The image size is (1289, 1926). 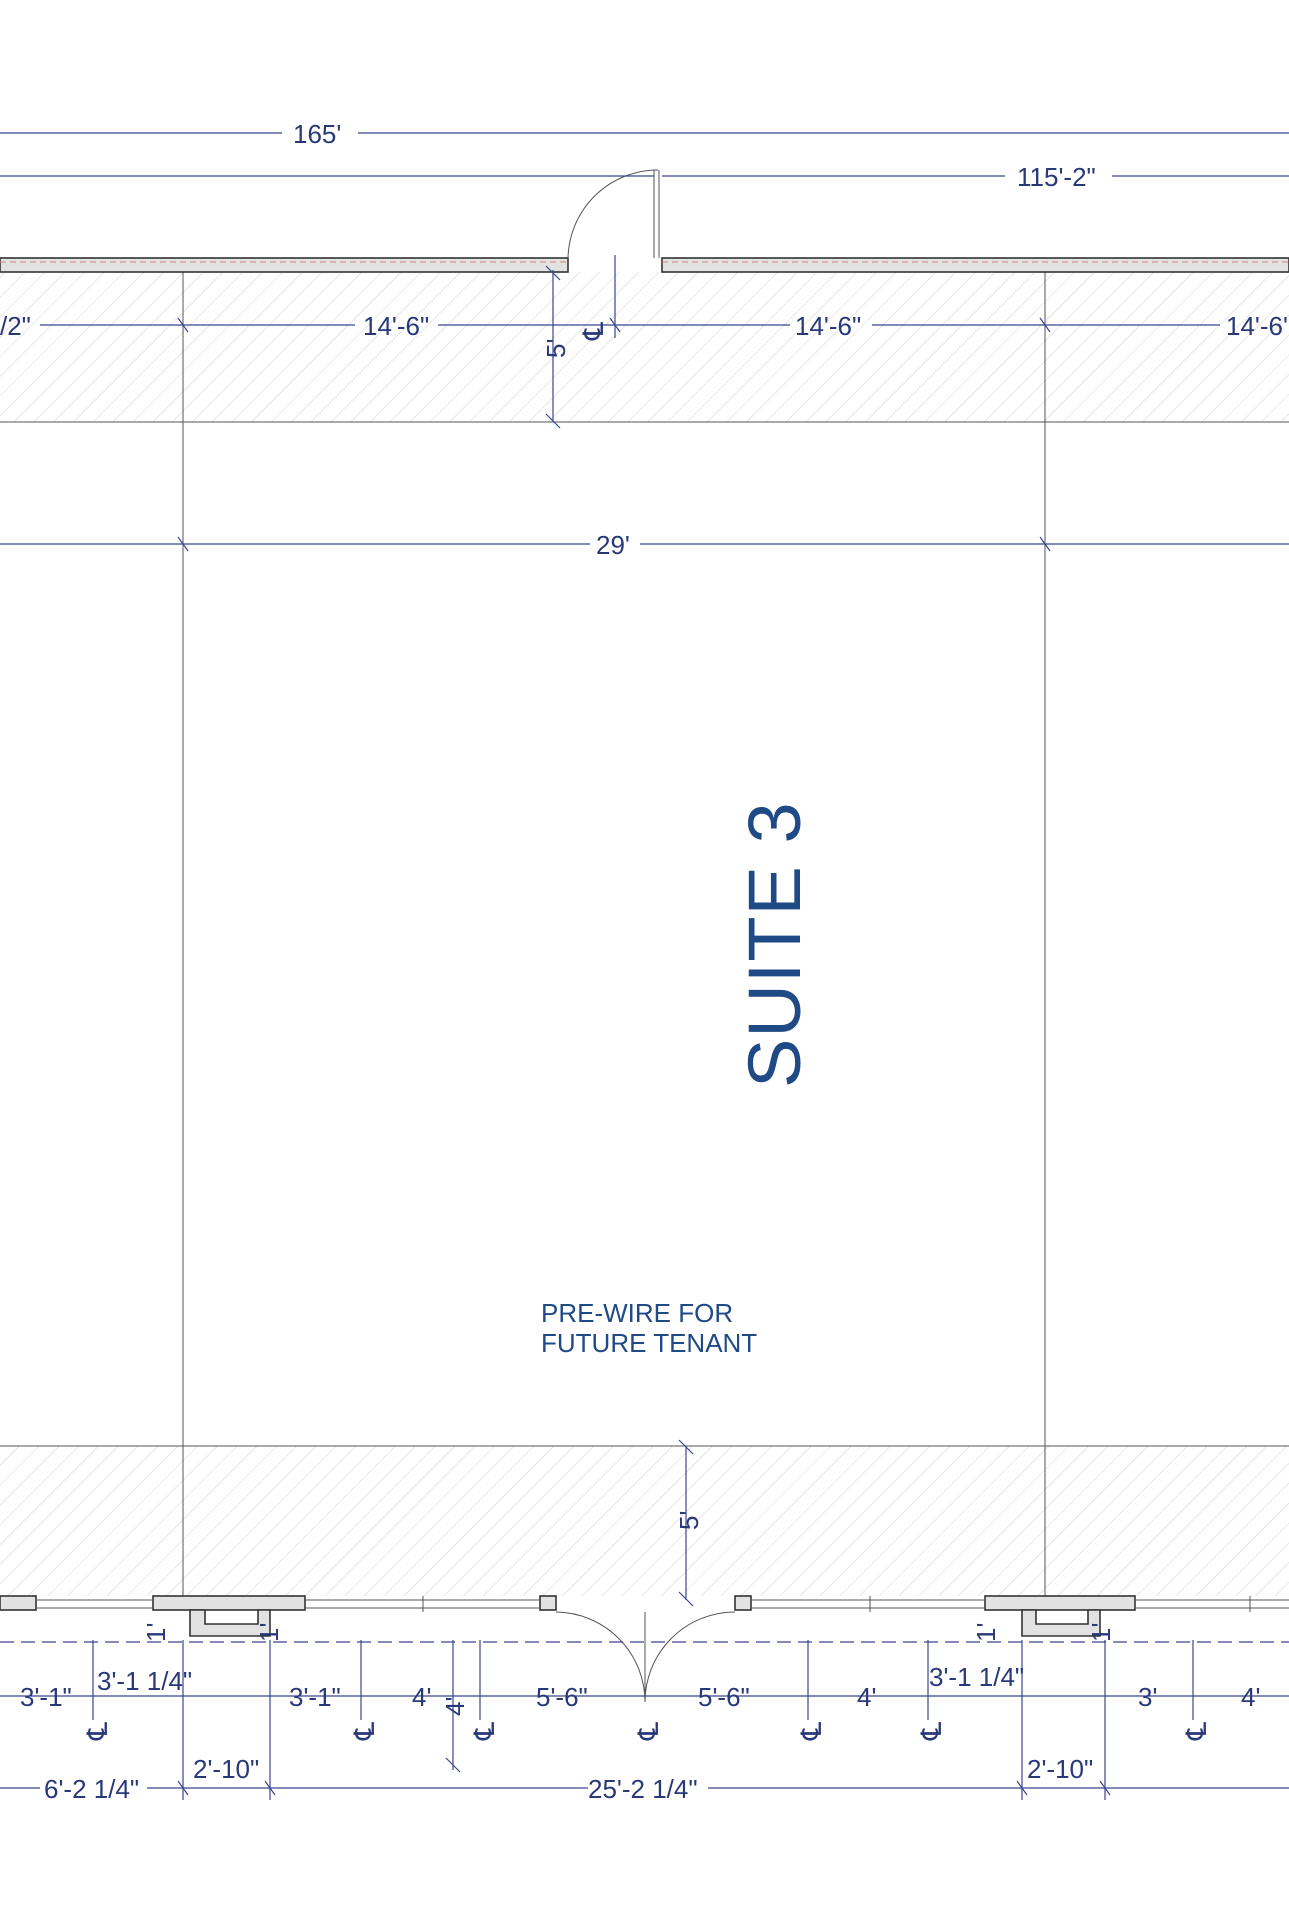 I want to click on dim-left-partial: /2", so click(x=15, y=326).